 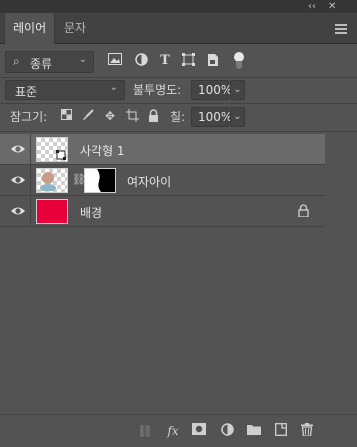 I want to click on delete-icon, so click(x=307, y=431).